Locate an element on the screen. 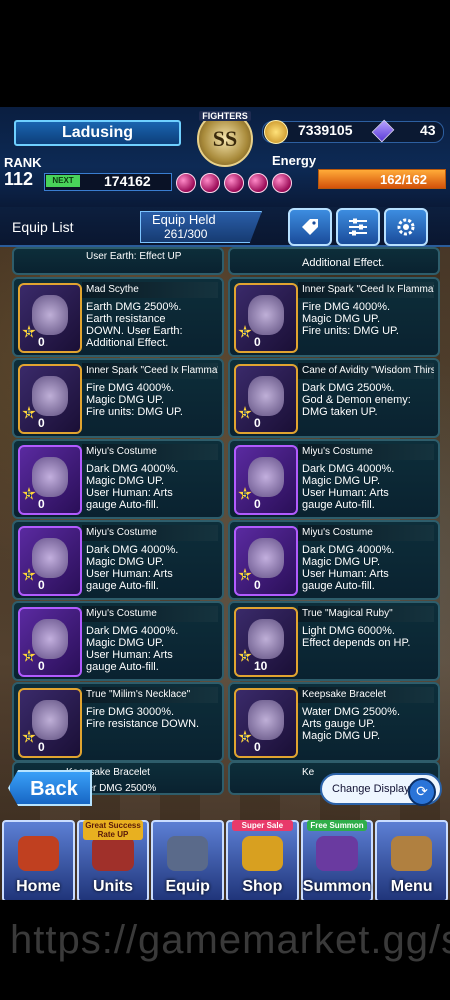 The image size is (450, 1000). nav-badge: Free Summon is located at coordinates (337, 825).